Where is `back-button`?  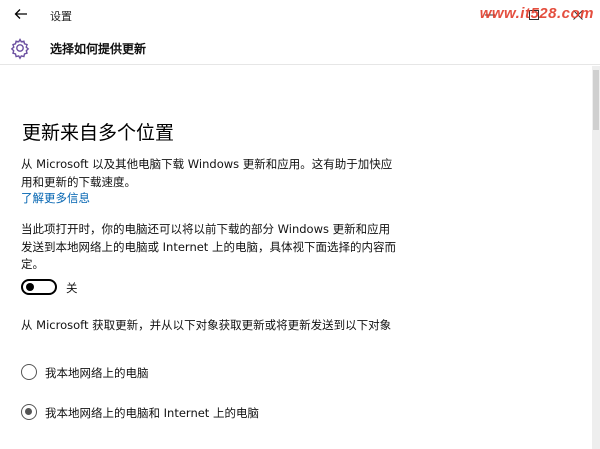
back-button is located at coordinates (21, 14).